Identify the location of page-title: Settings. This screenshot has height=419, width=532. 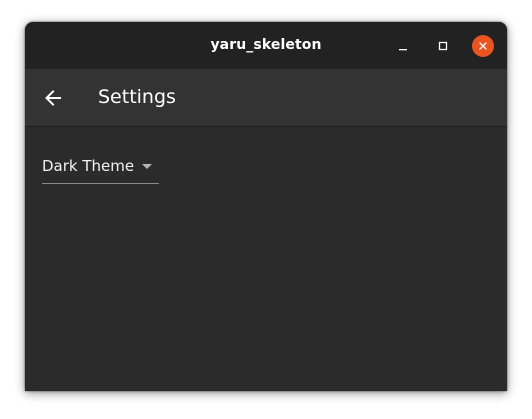
(137, 97).